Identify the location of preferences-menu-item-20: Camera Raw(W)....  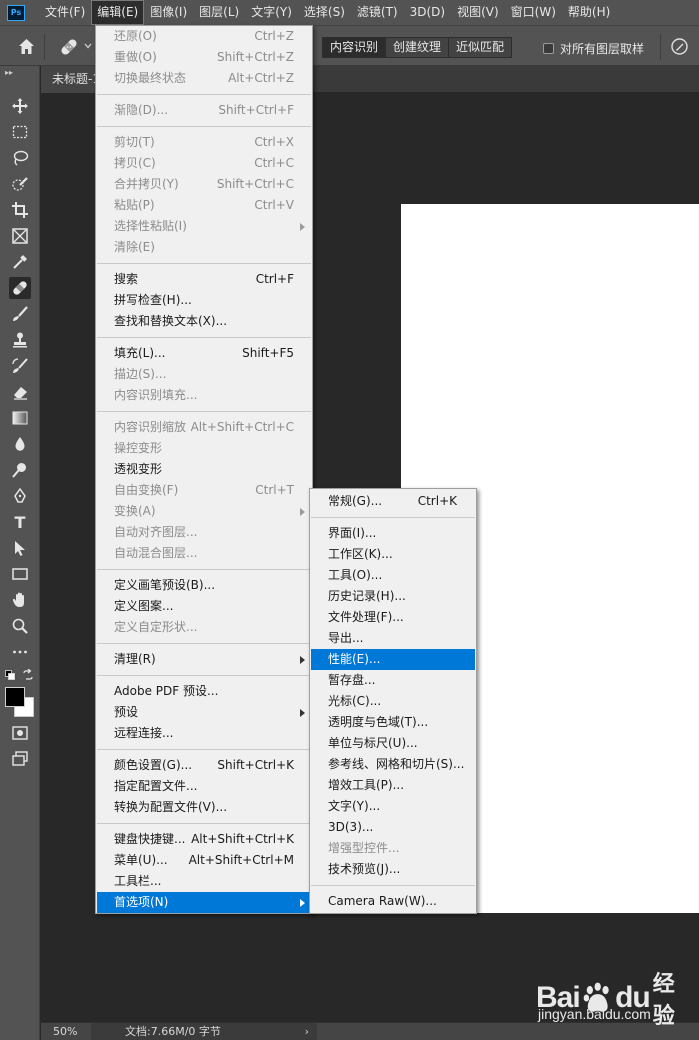
(393, 901).